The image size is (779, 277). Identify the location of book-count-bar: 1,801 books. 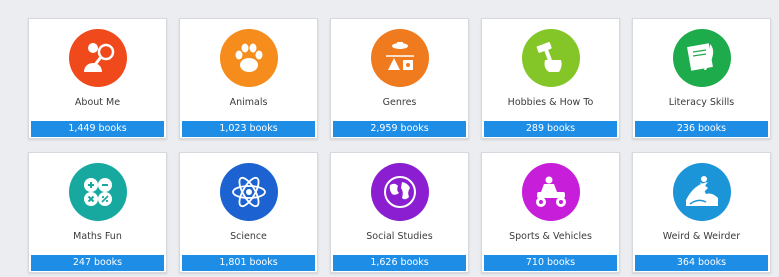
(248, 263).